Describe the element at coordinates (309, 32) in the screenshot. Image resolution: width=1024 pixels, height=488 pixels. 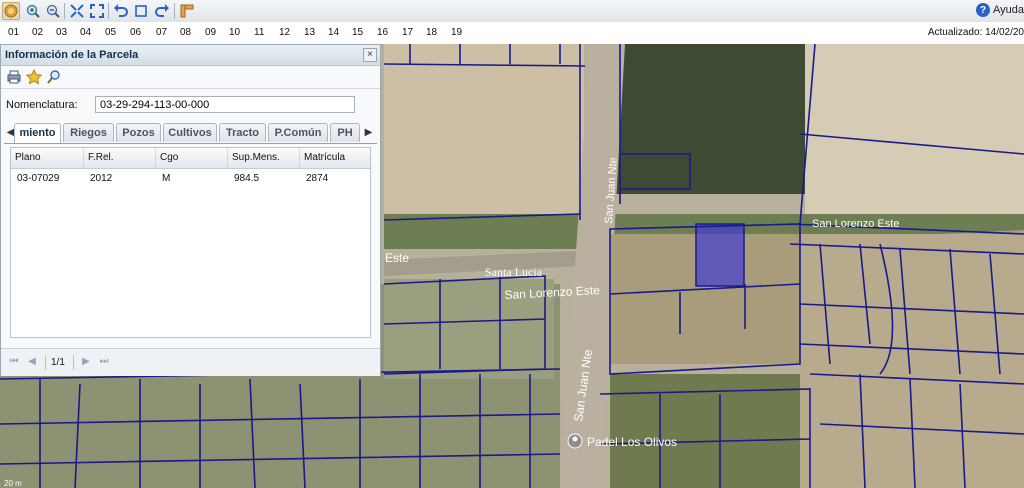
I see `level-item-13: 13` at that location.